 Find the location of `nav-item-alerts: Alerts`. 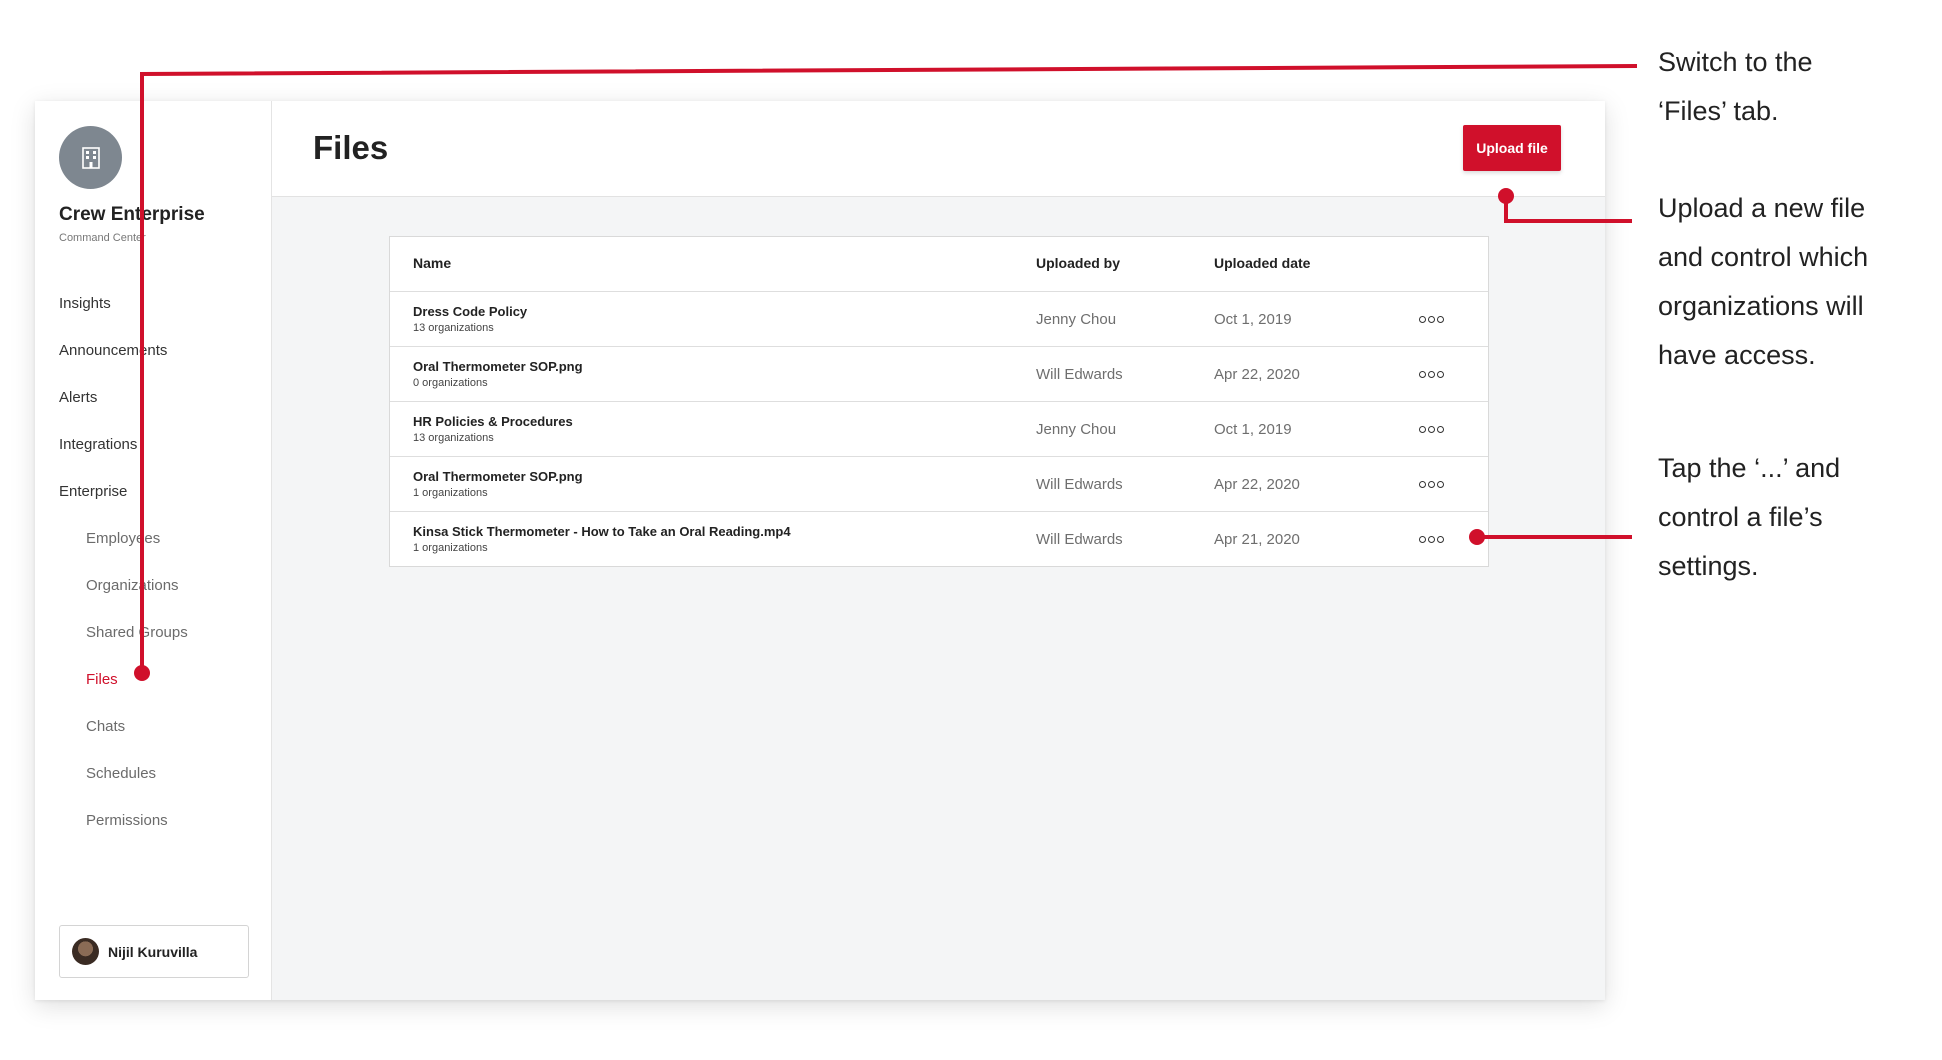

nav-item-alerts: Alerts is located at coordinates (78, 397).